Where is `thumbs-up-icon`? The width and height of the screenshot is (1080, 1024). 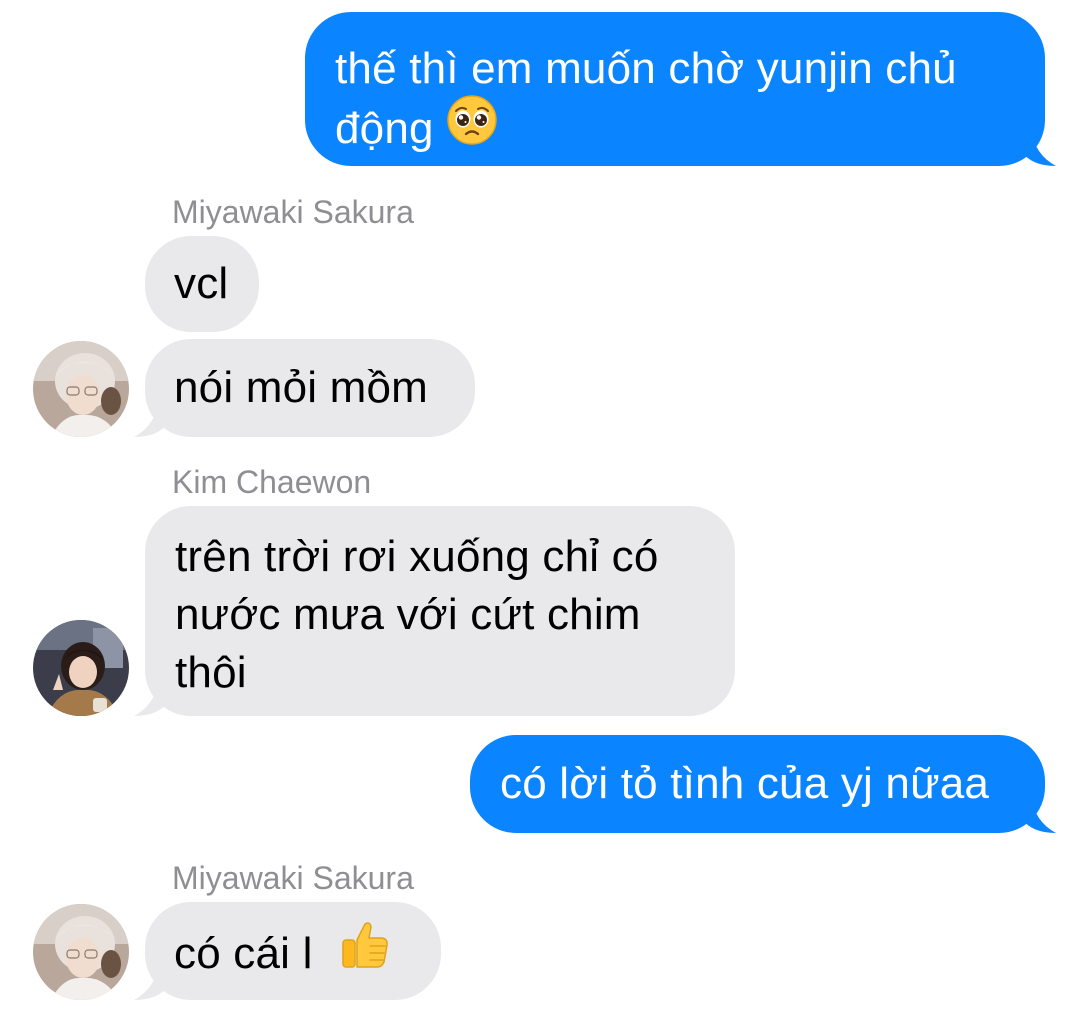 thumbs-up-icon is located at coordinates (364, 952).